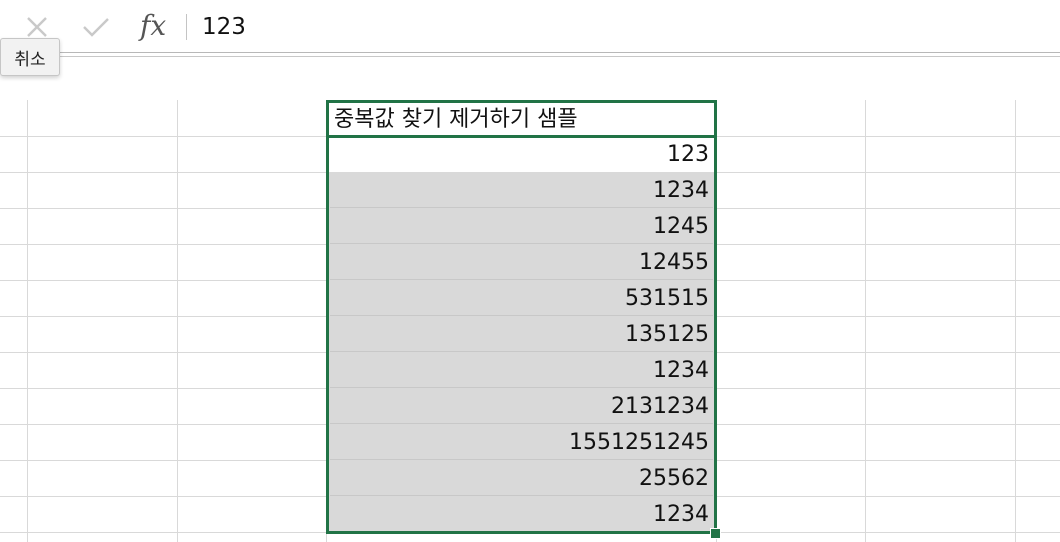  I want to click on highlighted-cell: 12455, so click(521, 262).